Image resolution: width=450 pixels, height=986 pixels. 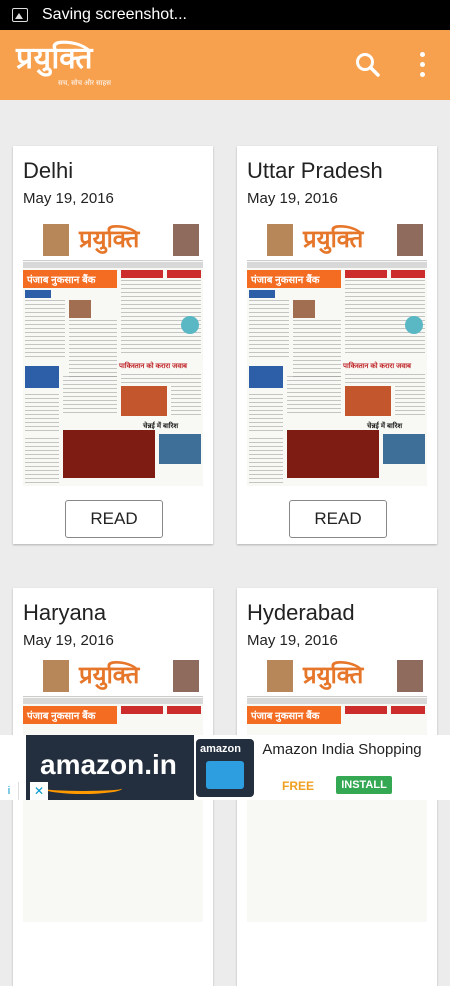 I want to click on edition-city: Delhi, so click(x=48, y=170).